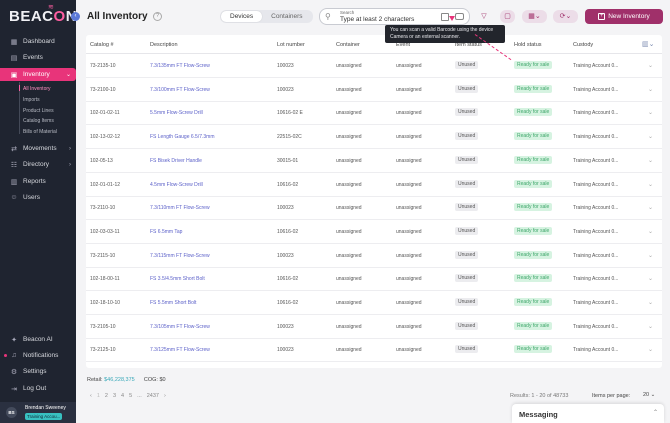 The image size is (670, 423). I want to click on cell-description: 4.5mm Flow-Screw Drill, so click(176, 185).